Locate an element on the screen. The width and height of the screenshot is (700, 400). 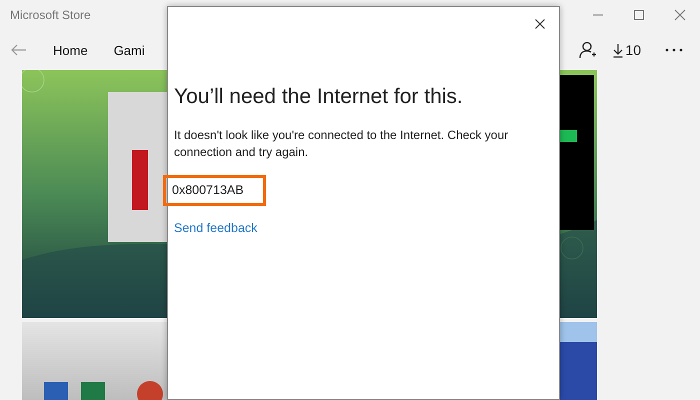
close-icon is located at coordinates (540, 24).